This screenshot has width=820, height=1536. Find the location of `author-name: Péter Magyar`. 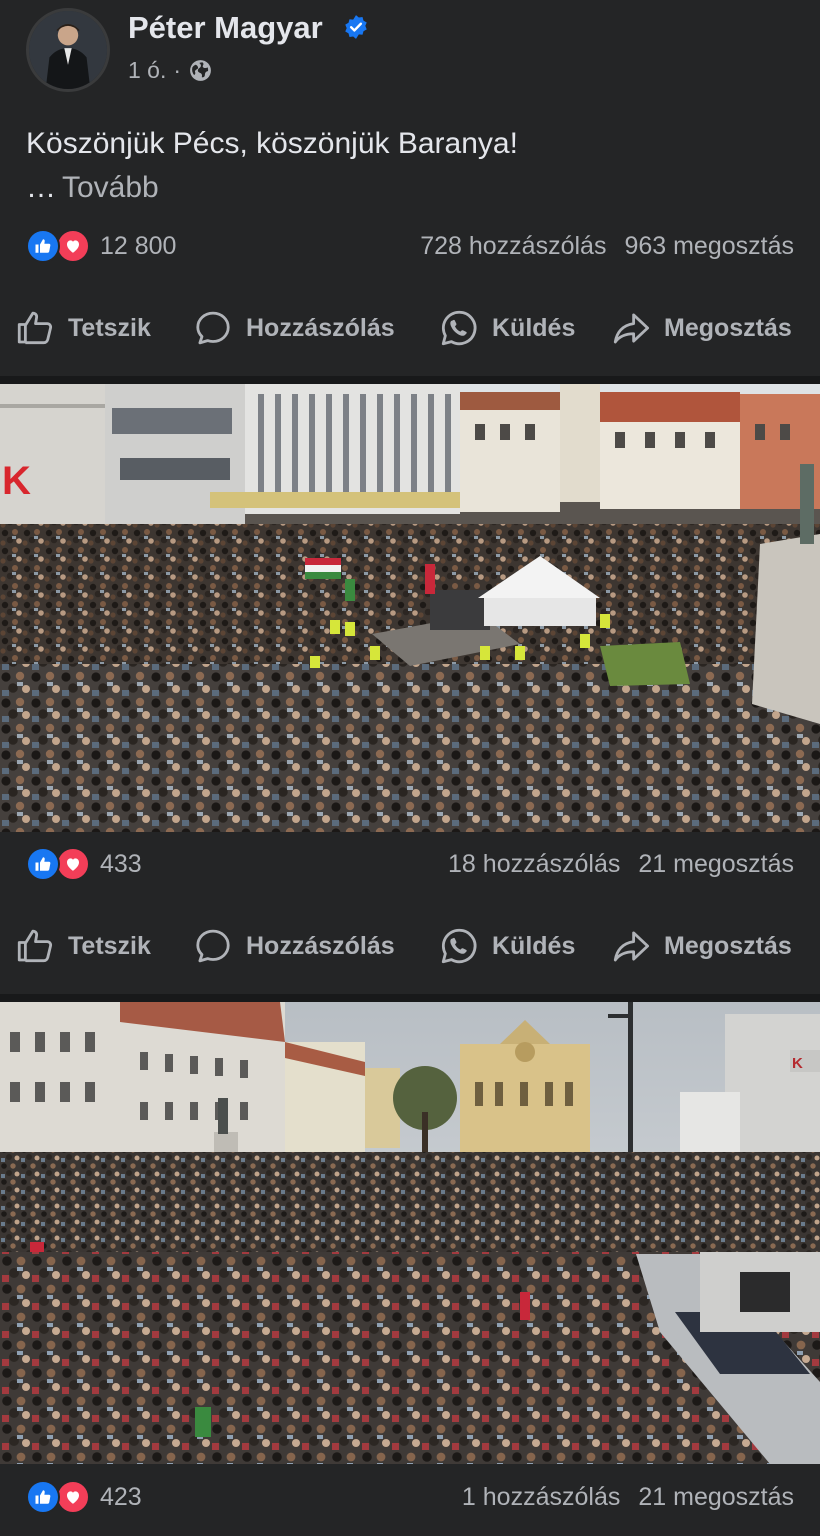

author-name: Péter Magyar is located at coordinates (225, 28).